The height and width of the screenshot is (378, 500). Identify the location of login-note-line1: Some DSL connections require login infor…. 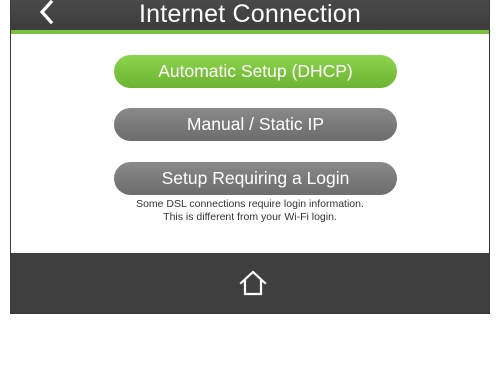
(250, 204).